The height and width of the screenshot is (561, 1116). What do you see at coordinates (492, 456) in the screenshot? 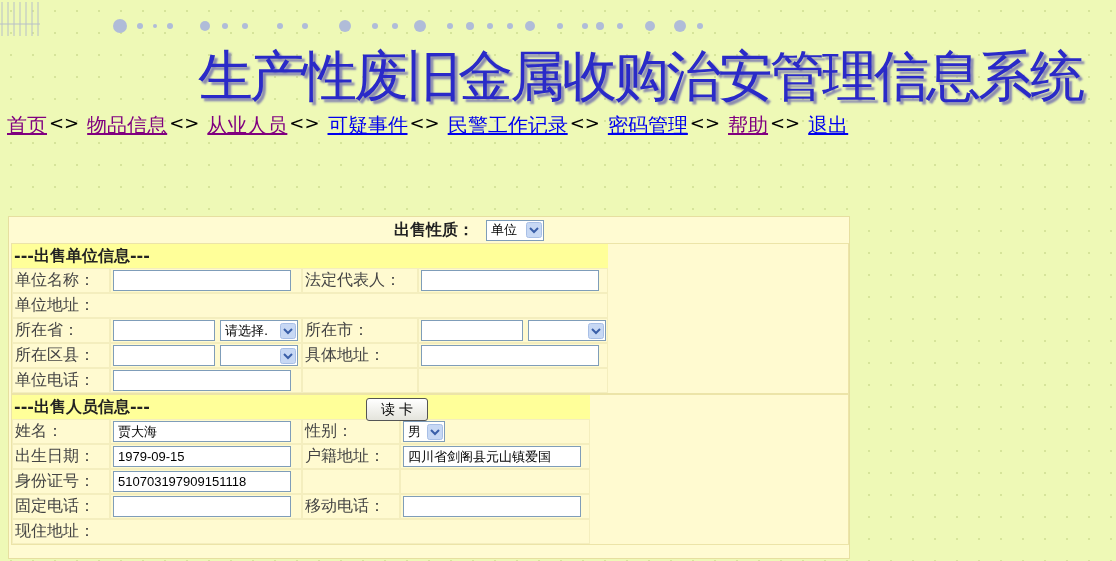
I see `input-field: 四川省剑阁县元山镇爱国` at bounding box center [492, 456].